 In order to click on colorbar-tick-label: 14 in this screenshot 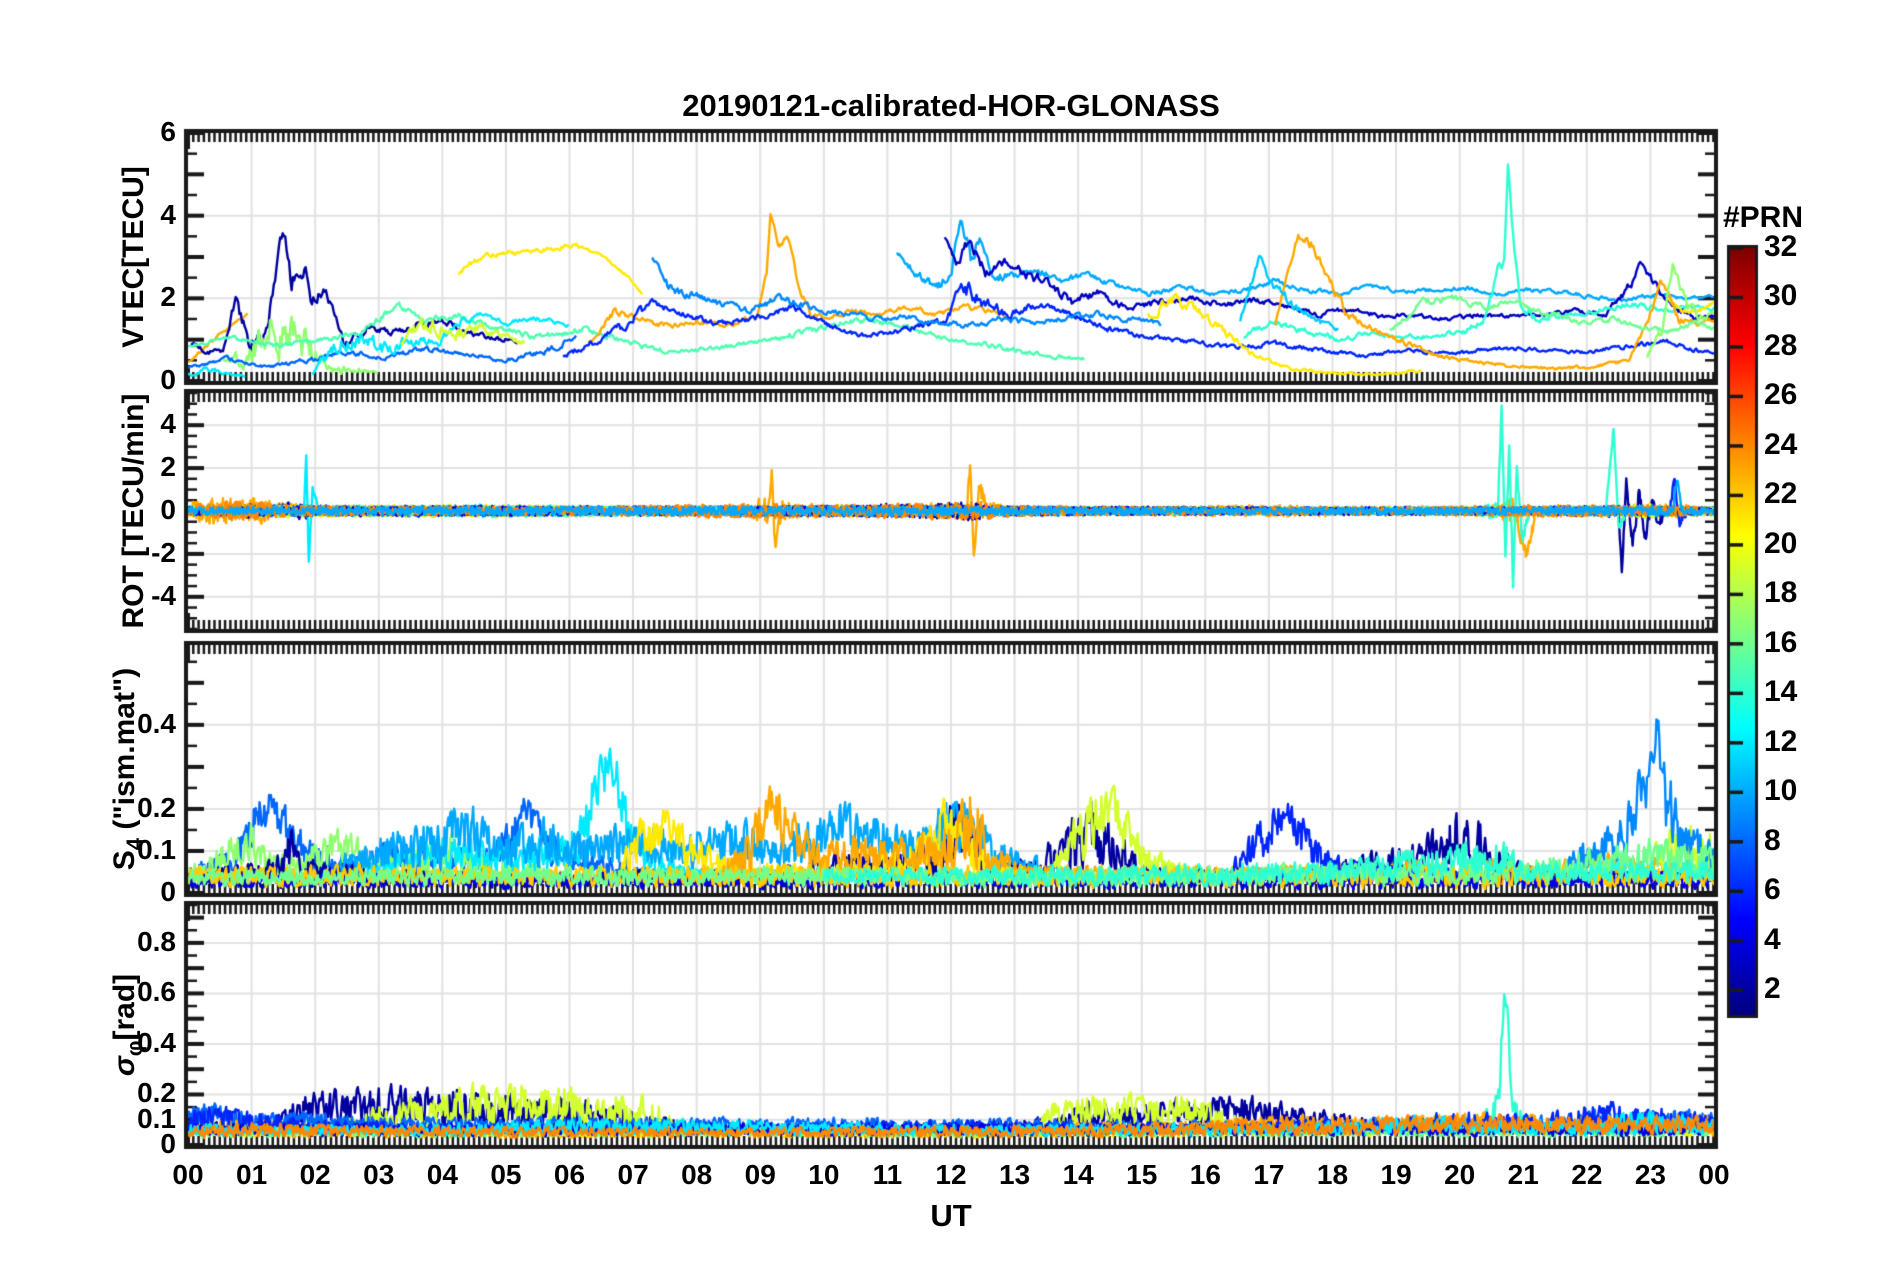, I will do `click(1781, 692)`.